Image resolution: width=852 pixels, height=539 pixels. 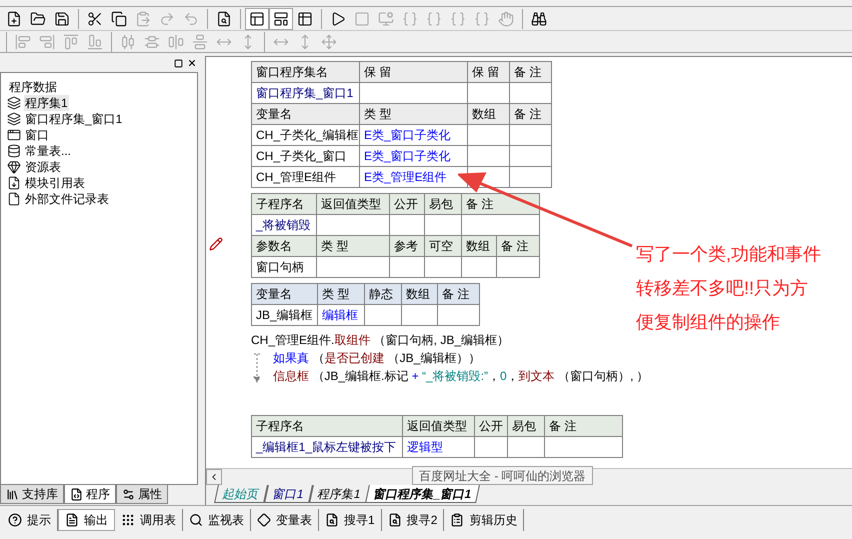 I want to click on column-header: 参数名, so click(x=284, y=246).